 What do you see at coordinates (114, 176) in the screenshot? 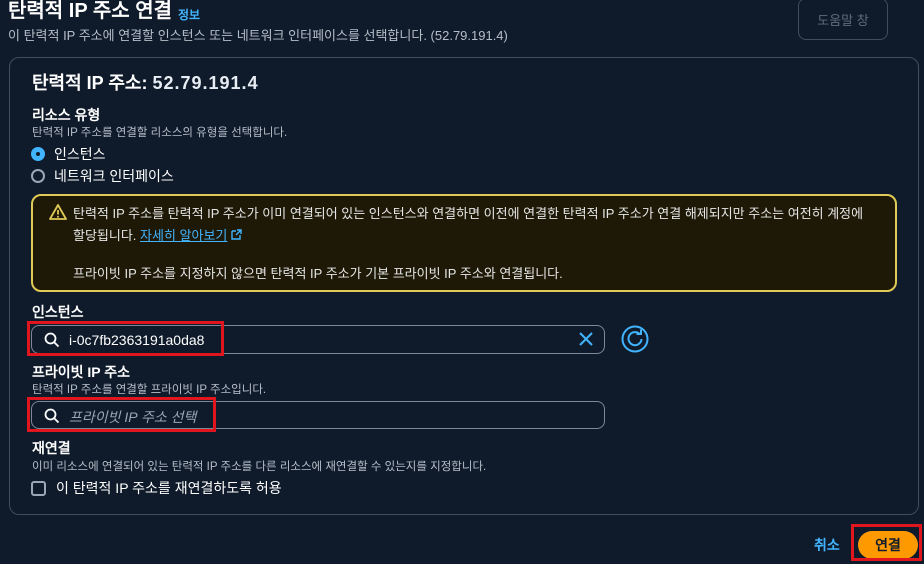
I see `radio-network-interface-label: 네트워크 인터페이스` at bounding box center [114, 176].